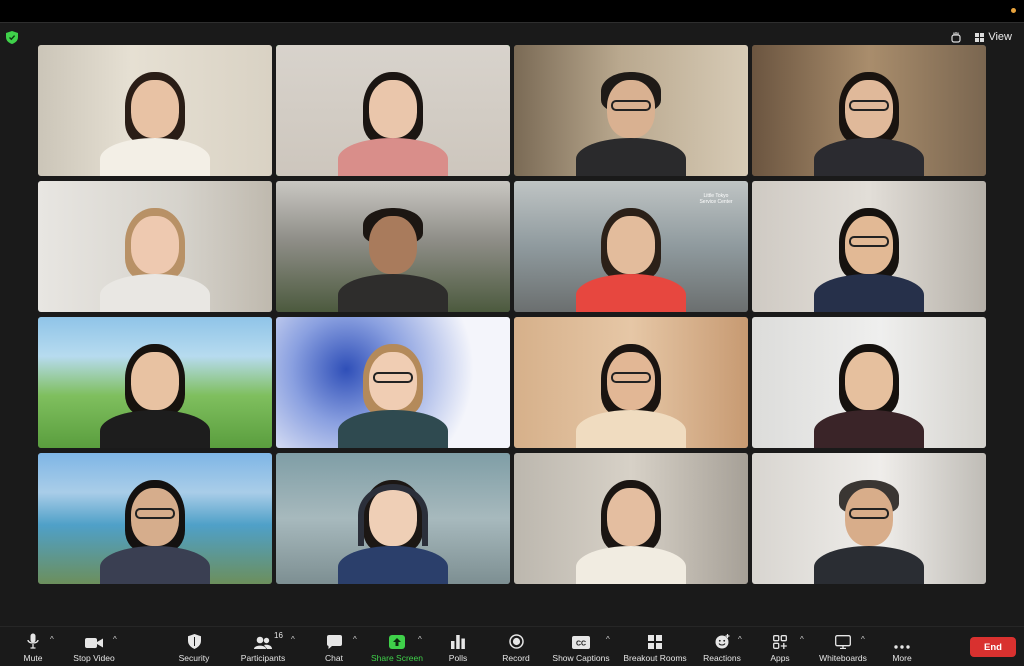 The width and height of the screenshot is (1024, 666). What do you see at coordinates (194, 641) in the screenshot?
I see `security-shield-icon` at bounding box center [194, 641].